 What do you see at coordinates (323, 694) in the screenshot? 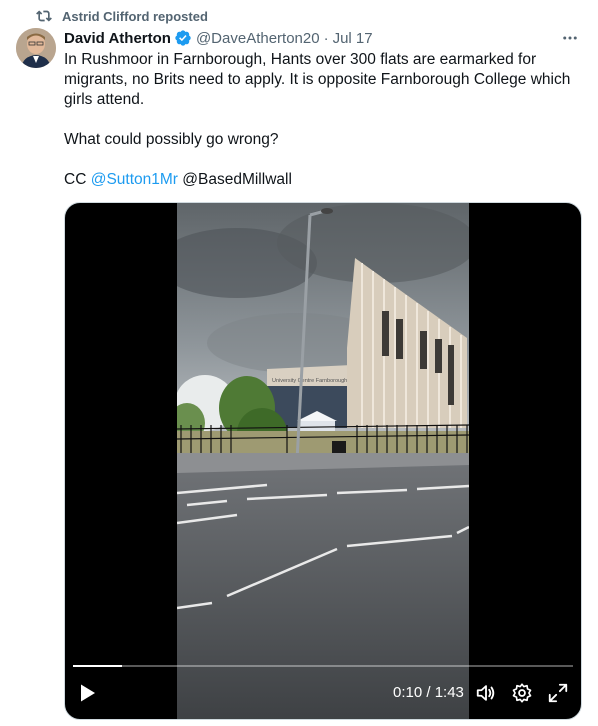
I see `video-controls: 0:10 / 1:43` at bounding box center [323, 694].